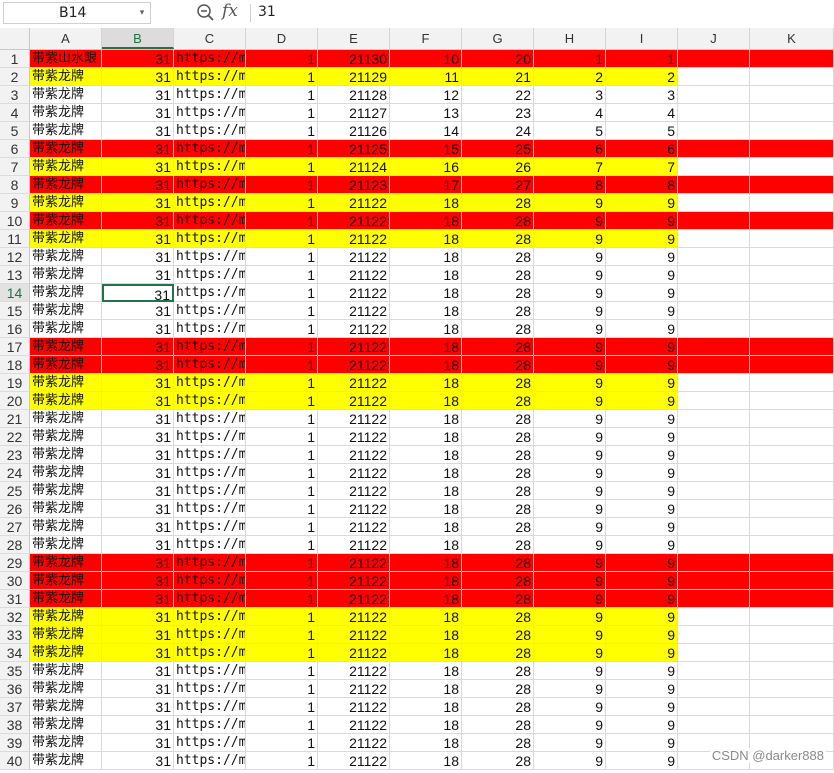 The width and height of the screenshot is (834, 773). What do you see at coordinates (642, 38) in the screenshot?
I see `column-header-i: I` at bounding box center [642, 38].